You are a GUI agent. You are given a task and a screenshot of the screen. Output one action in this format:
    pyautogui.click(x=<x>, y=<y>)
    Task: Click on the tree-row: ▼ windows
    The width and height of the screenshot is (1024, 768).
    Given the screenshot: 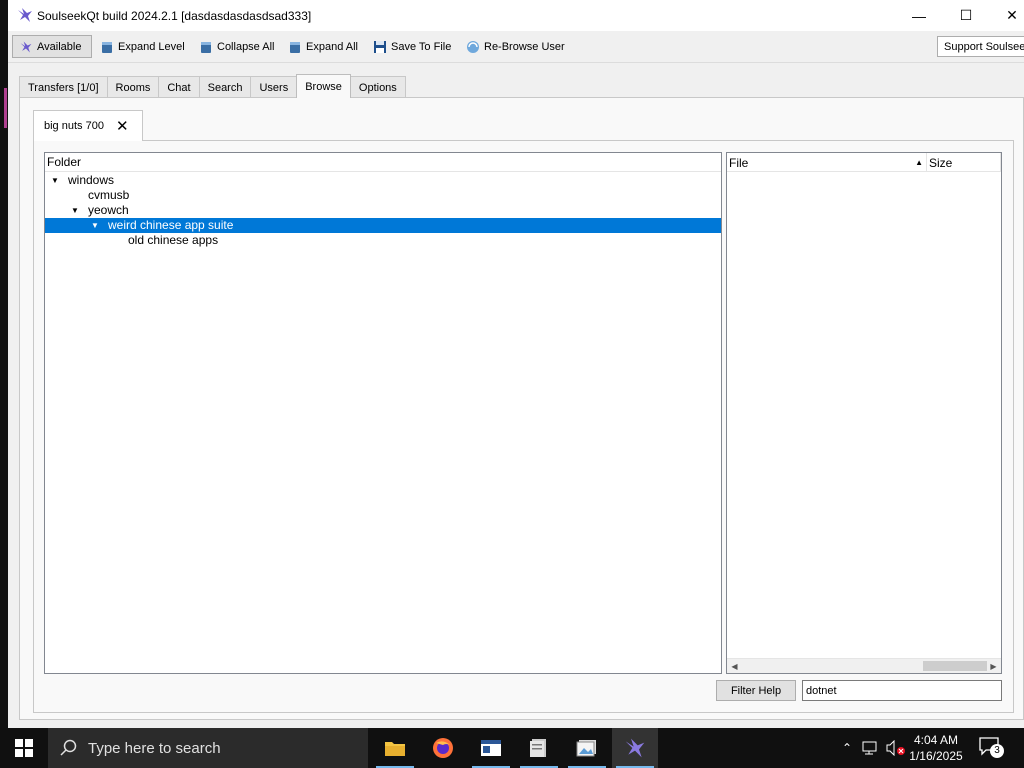 What is the action you would take?
    pyautogui.click(x=383, y=180)
    